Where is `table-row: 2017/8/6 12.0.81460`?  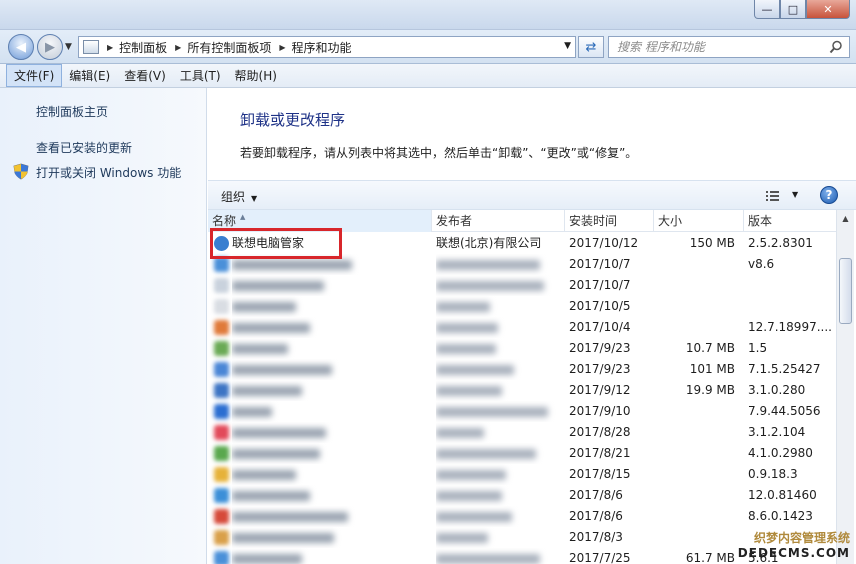 table-row: 2017/8/6 12.0.81460 is located at coordinates (522, 495).